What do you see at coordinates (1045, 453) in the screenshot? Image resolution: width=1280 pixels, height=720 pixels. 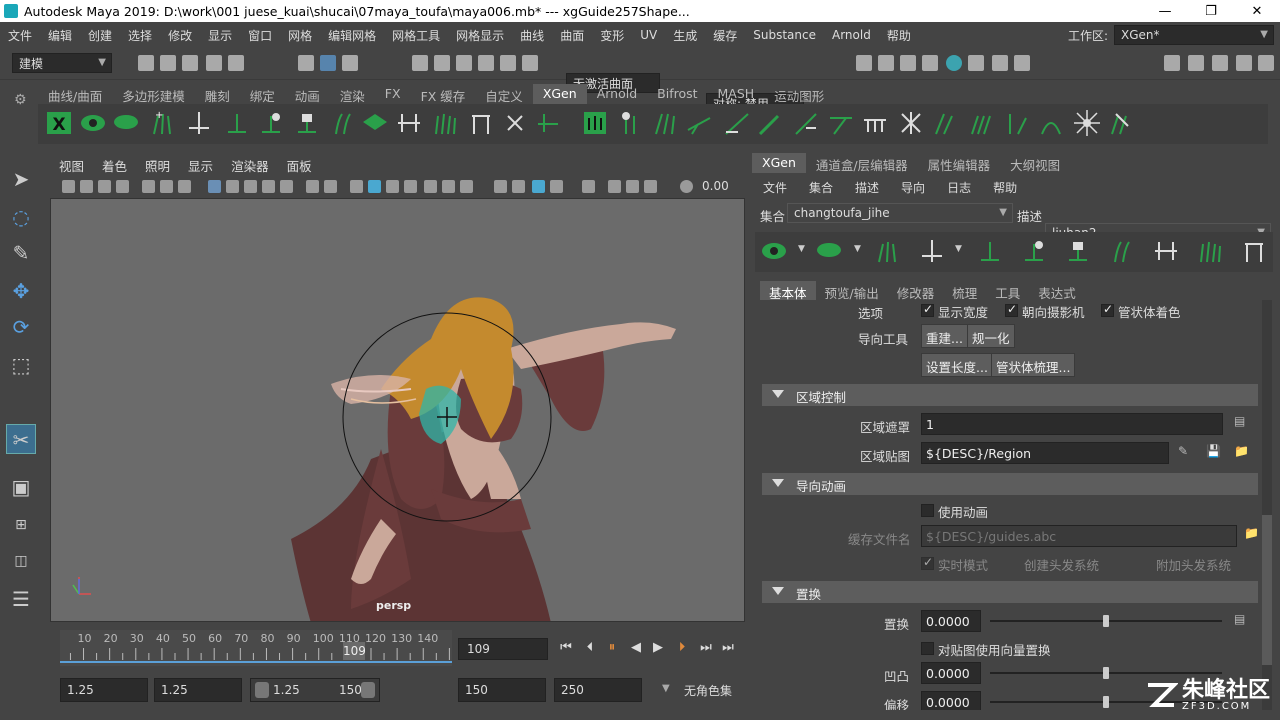 I see `region-map-field: ${DESC}/Region` at bounding box center [1045, 453].